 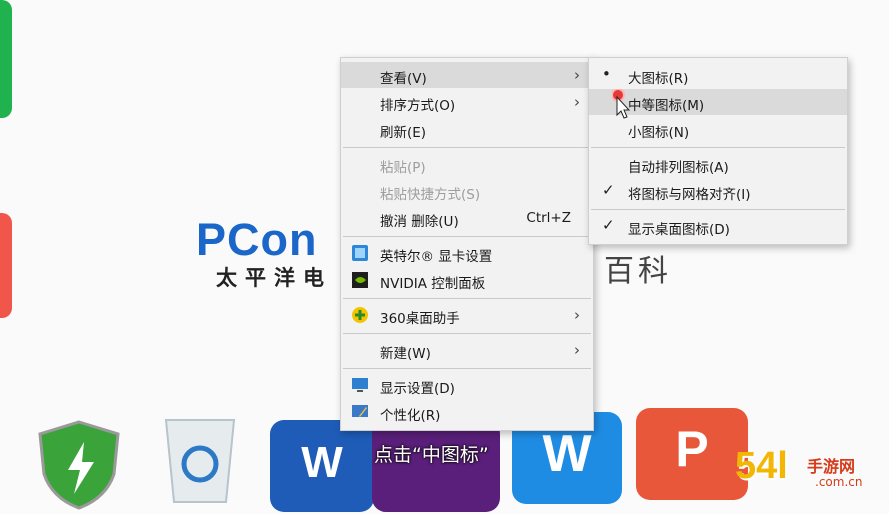 What do you see at coordinates (467, 102) in the screenshot?
I see `menu-item-sort-by: 排序方式(O) ›` at bounding box center [467, 102].